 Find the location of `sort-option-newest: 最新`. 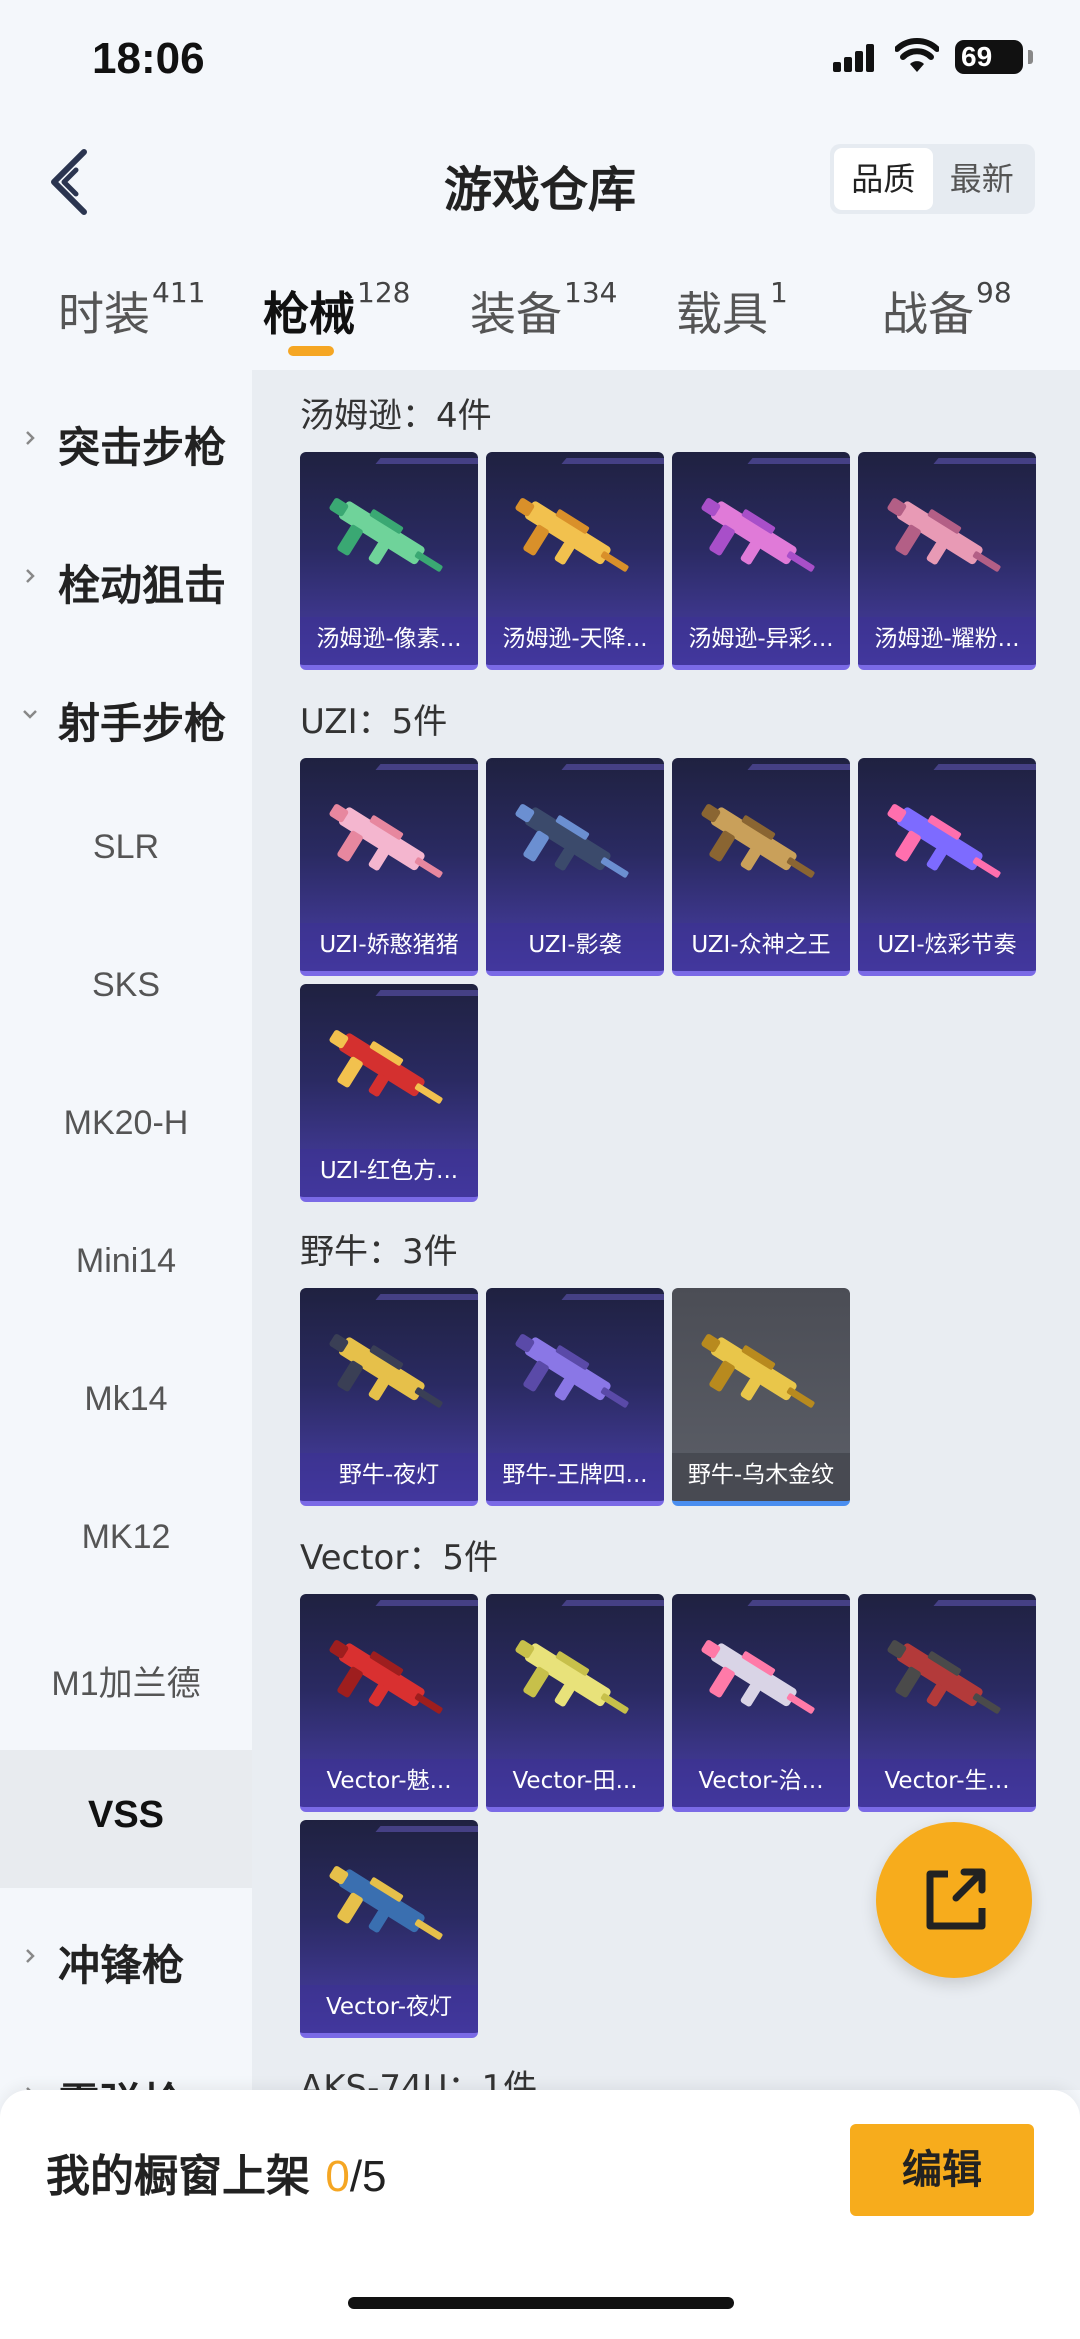

sort-option-newest: 最新 is located at coordinates (982, 179).